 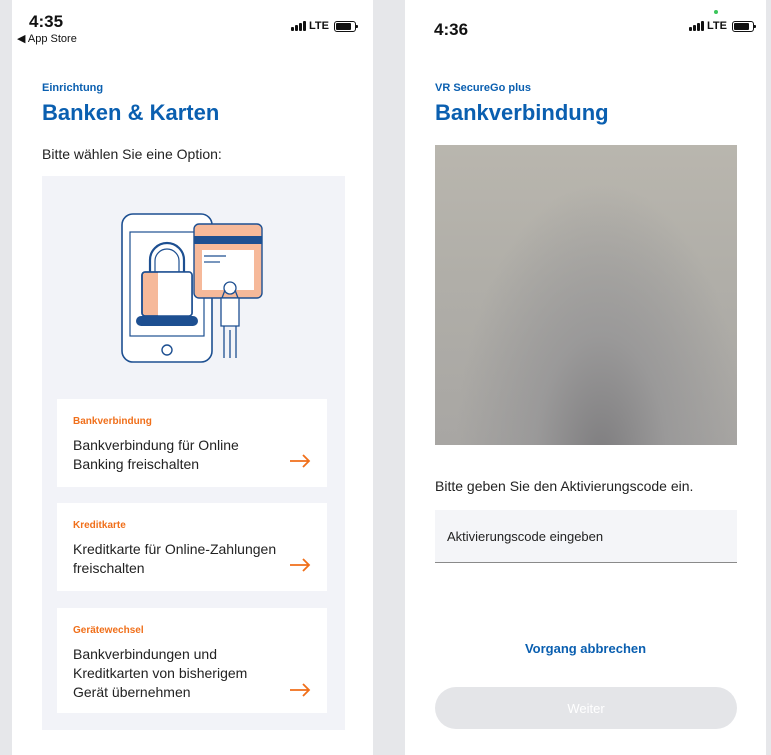 What do you see at coordinates (522, 112) in the screenshot?
I see `page-title: Bankverbindung` at bounding box center [522, 112].